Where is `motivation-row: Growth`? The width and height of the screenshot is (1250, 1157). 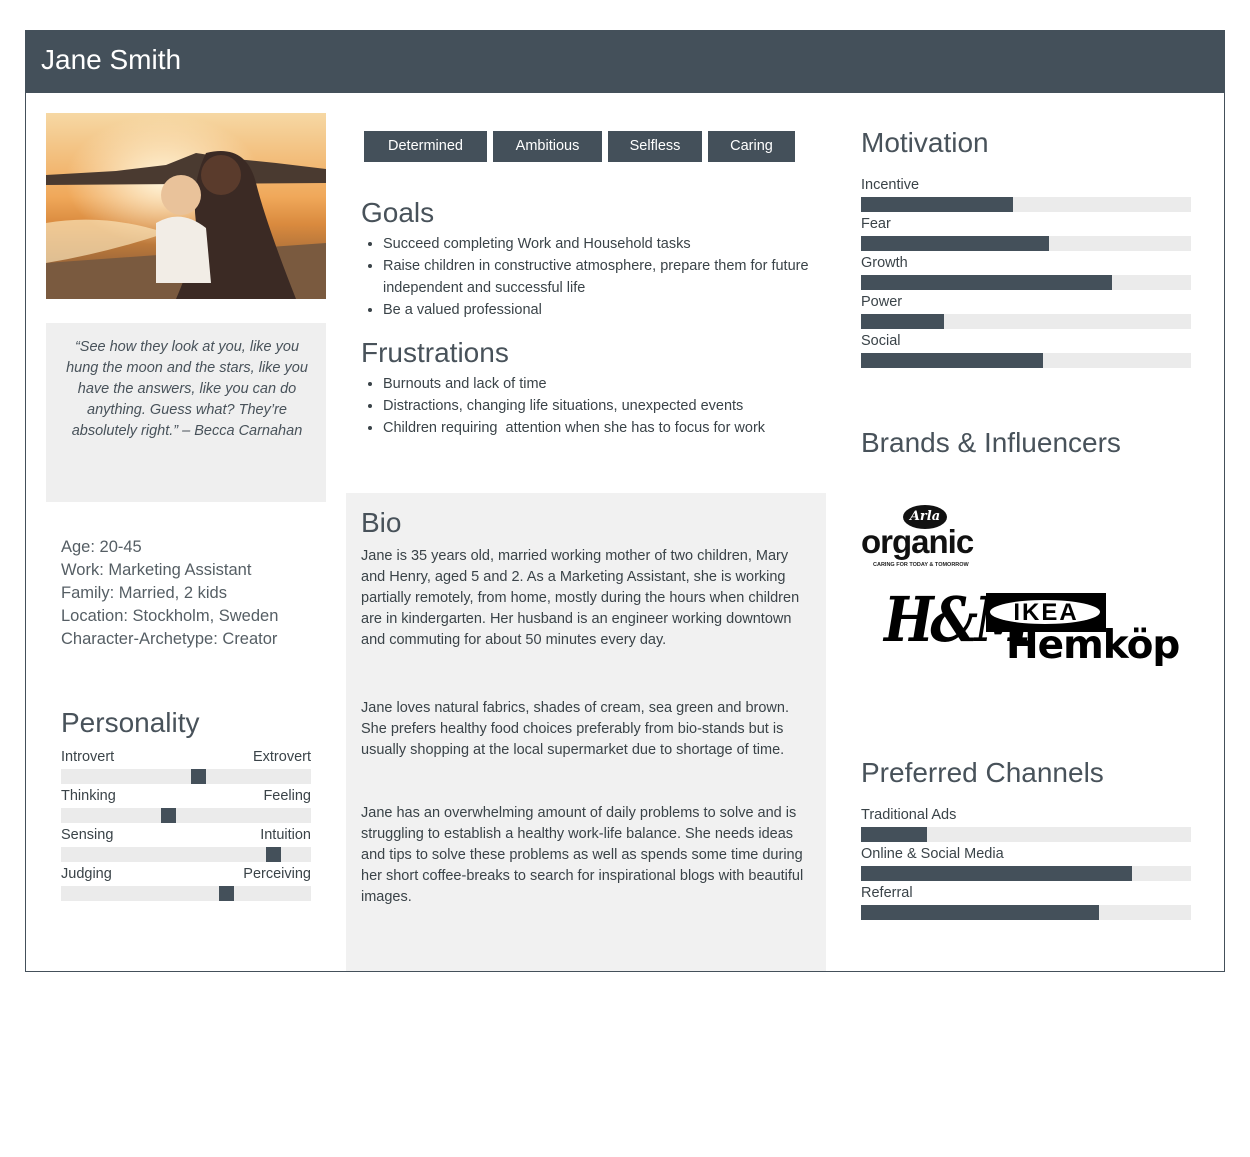
motivation-row: Growth is located at coordinates (1026, 274).